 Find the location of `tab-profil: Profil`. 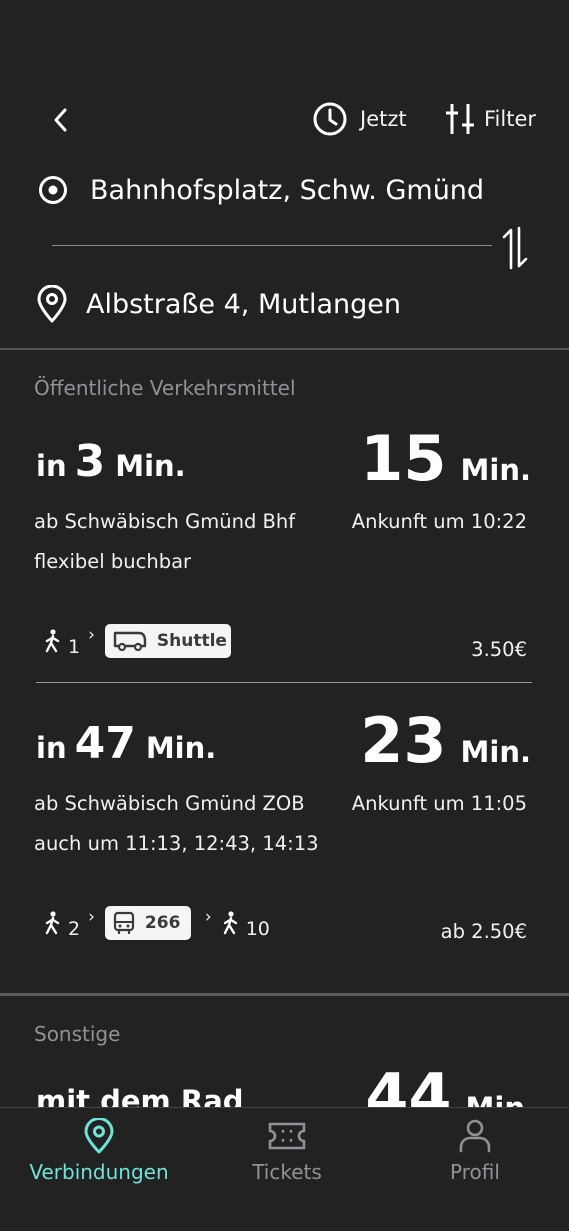

tab-profil: Profil is located at coordinates (474, 1163).